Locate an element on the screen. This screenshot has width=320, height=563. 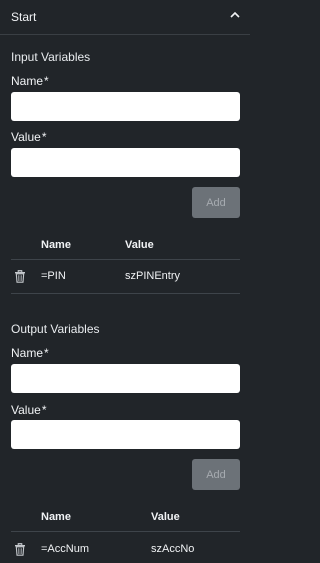
chevron-up-icon is located at coordinates (235, 15).